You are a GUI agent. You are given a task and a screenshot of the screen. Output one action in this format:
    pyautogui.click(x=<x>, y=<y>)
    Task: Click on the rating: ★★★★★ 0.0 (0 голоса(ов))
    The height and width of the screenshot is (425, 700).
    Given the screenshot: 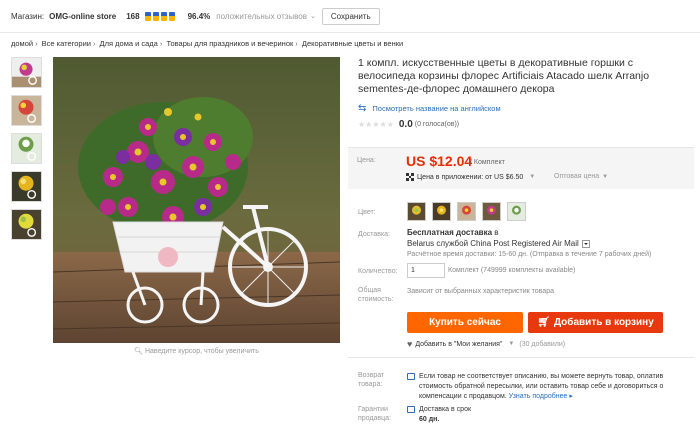 What is the action you would take?
    pyautogui.click(x=408, y=124)
    